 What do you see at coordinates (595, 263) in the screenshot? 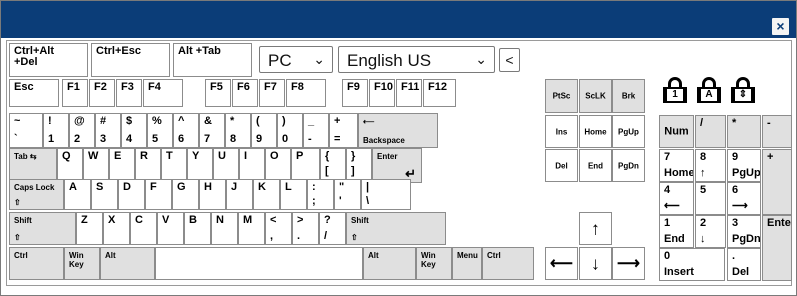
I see `key-down: ↓` at bounding box center [595, 263].